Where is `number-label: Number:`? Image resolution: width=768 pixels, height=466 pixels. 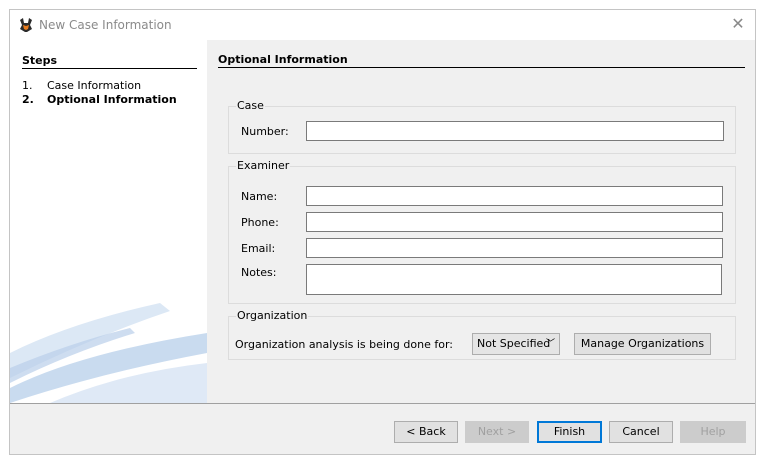 number-label: Number: is located at coordinates (265, 131).